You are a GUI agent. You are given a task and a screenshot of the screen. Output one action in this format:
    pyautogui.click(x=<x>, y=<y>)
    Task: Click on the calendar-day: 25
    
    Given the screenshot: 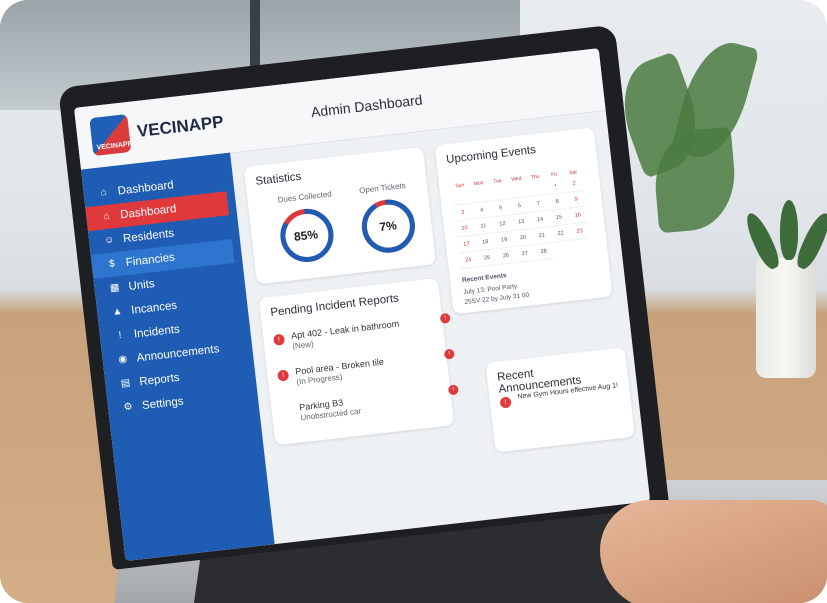 What is the action you would take?
    pyautogui.click(x=487, y=259)
    